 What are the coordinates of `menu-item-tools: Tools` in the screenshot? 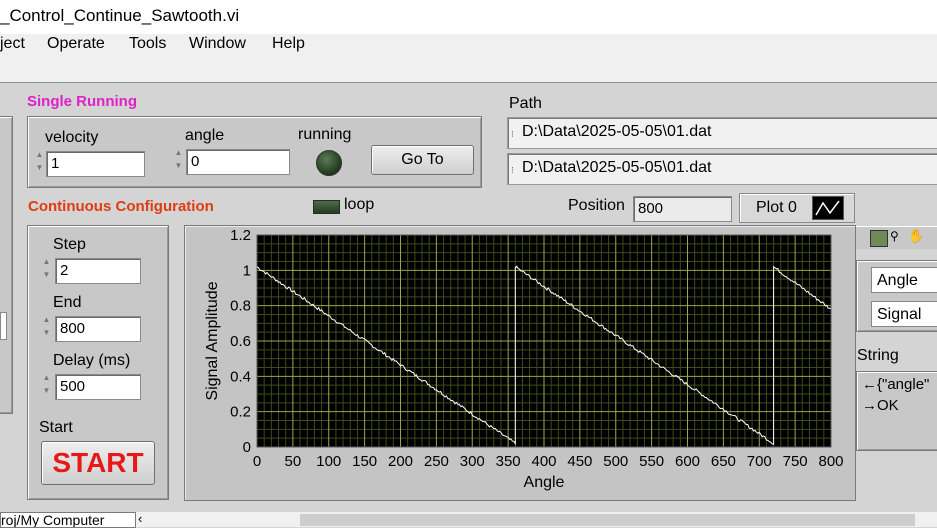 It's located at (147, 44).